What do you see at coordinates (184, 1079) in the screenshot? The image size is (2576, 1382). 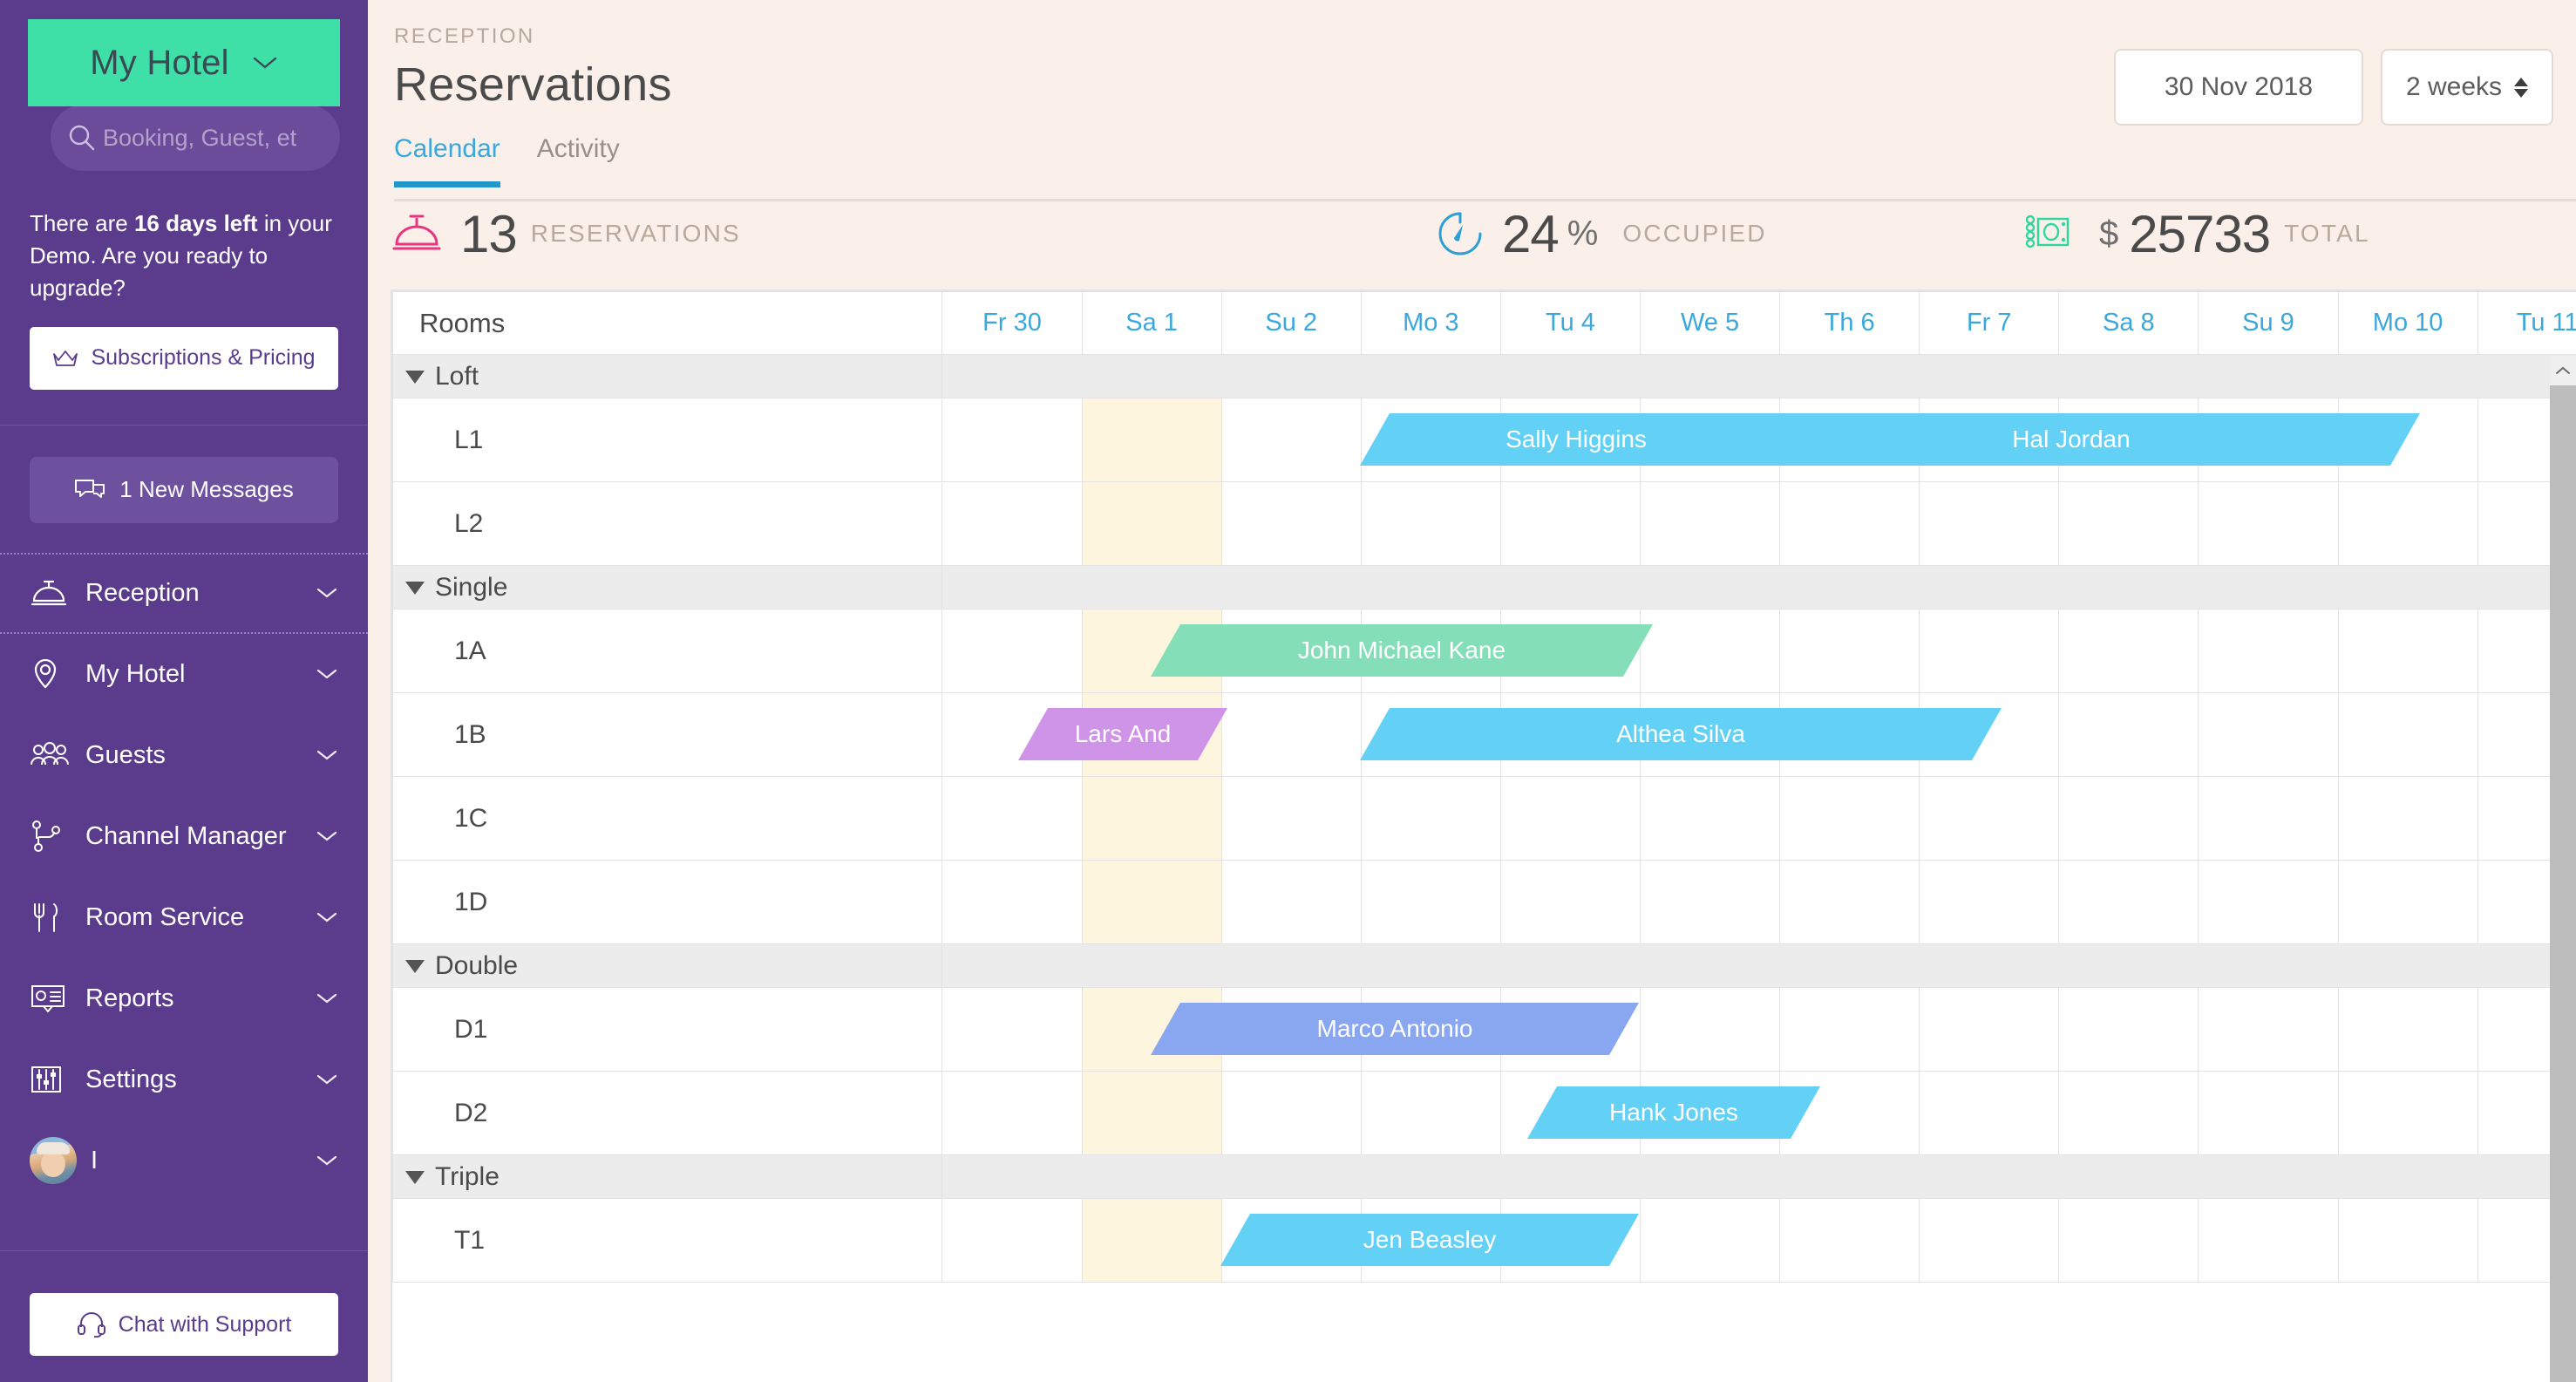 I see `sidebar-item-settings: Settings` at bounding box center [184, 1079].